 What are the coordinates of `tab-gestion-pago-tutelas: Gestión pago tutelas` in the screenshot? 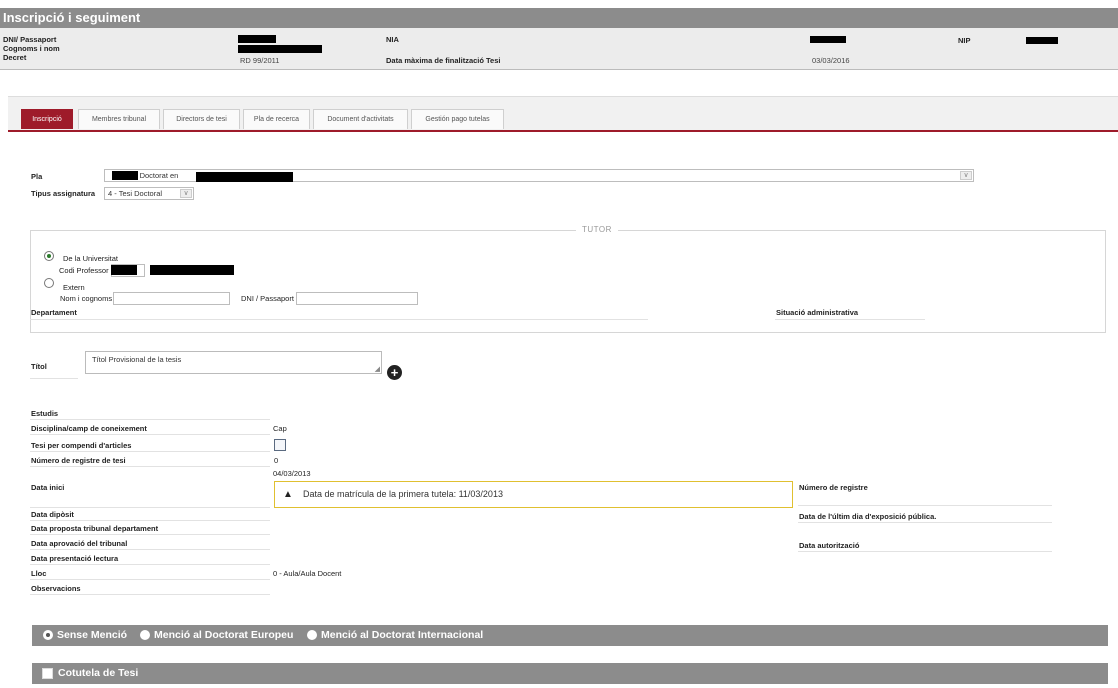 It's located at (457, 119).